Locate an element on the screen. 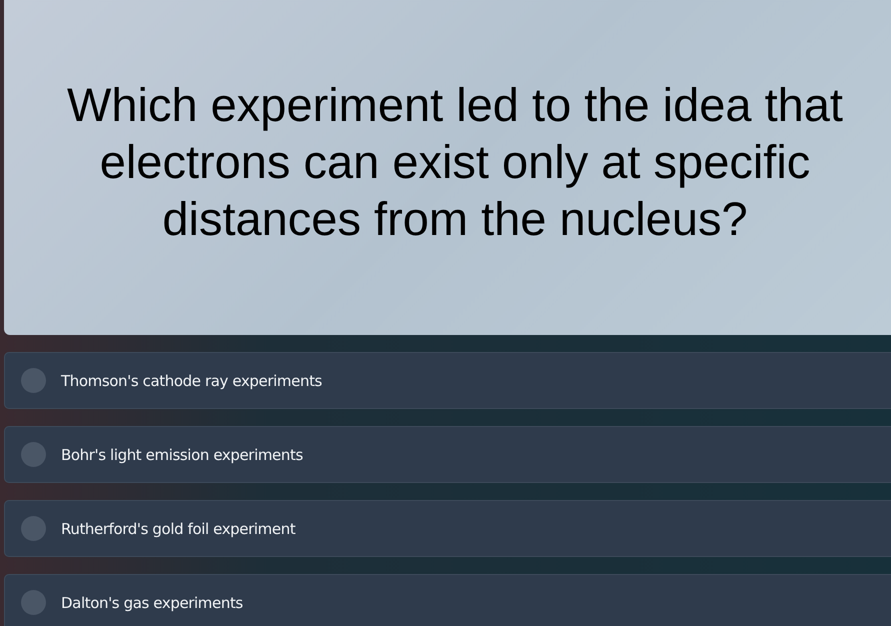 The image size is (891, 626). answer-label: Thomson's cathode ray experiments is located at coordinates (191, 381).